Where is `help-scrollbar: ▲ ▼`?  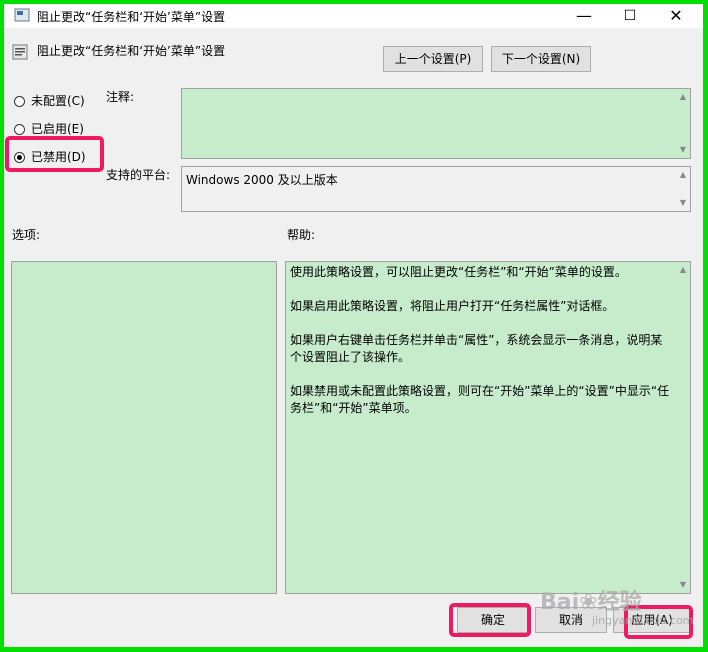 help-scrollbar: ▲ ▼ is located at coordinates (683, 427).